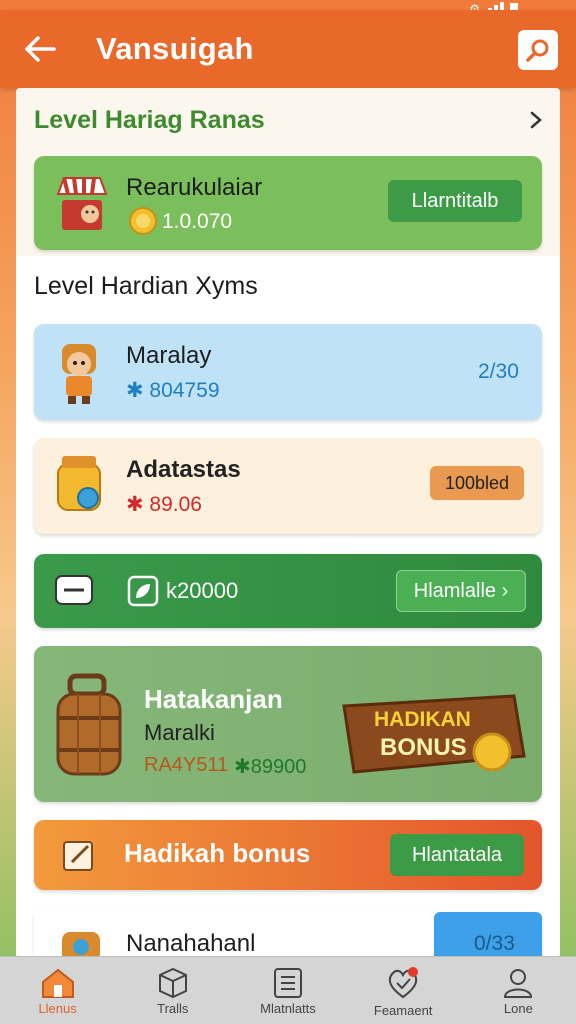 The width and height of the screenshot is (576, 1024). What do you see at coordinates (455, 201) in the screenshot?
I see `claim-button: Llarntitalb` at bounding box center [455, 201].